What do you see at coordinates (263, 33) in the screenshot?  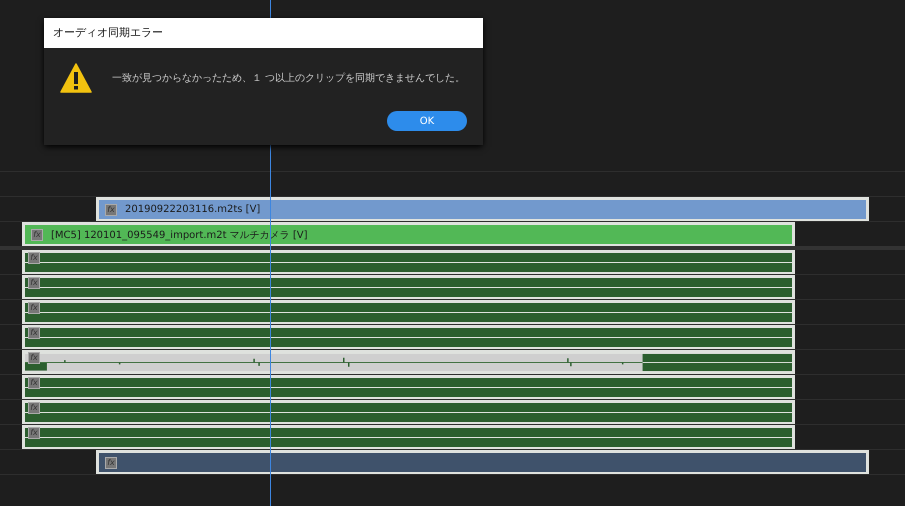 I see `dialog-title: オーディオ同期エラー` at bounding box center [263, 33].